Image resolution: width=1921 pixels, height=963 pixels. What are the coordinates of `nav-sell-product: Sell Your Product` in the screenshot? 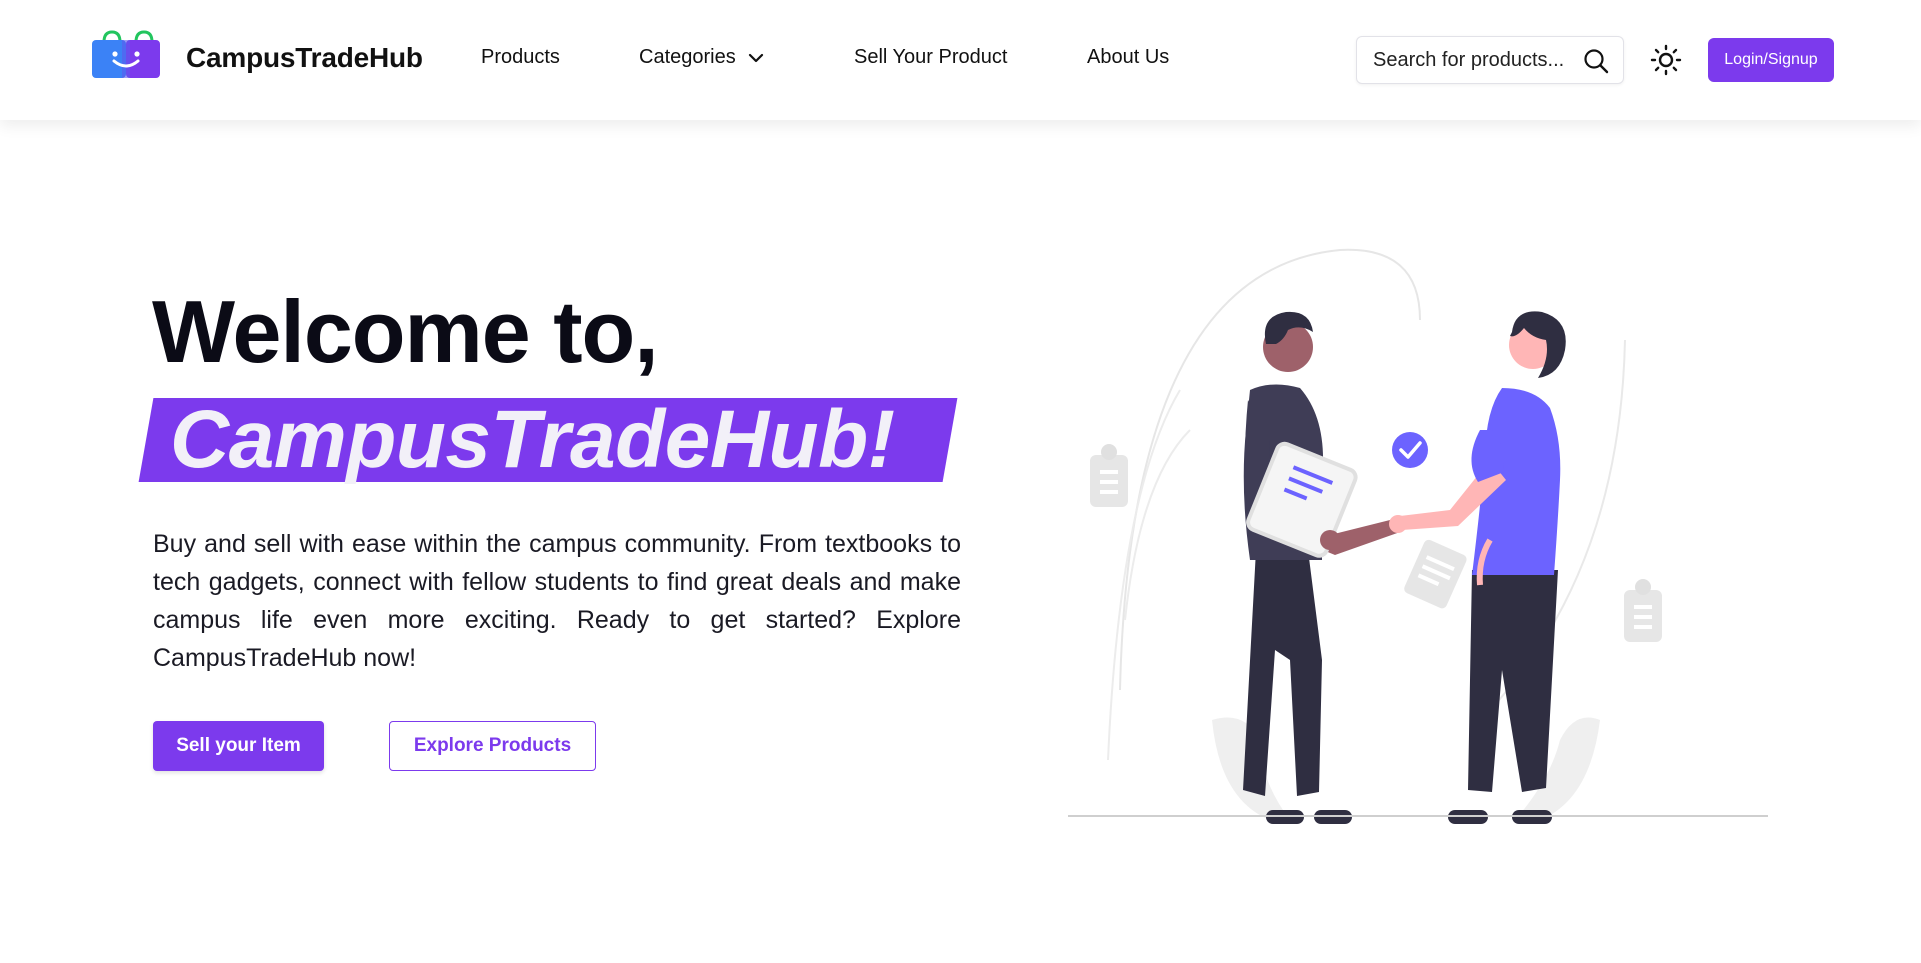 It's located at (930, 57).